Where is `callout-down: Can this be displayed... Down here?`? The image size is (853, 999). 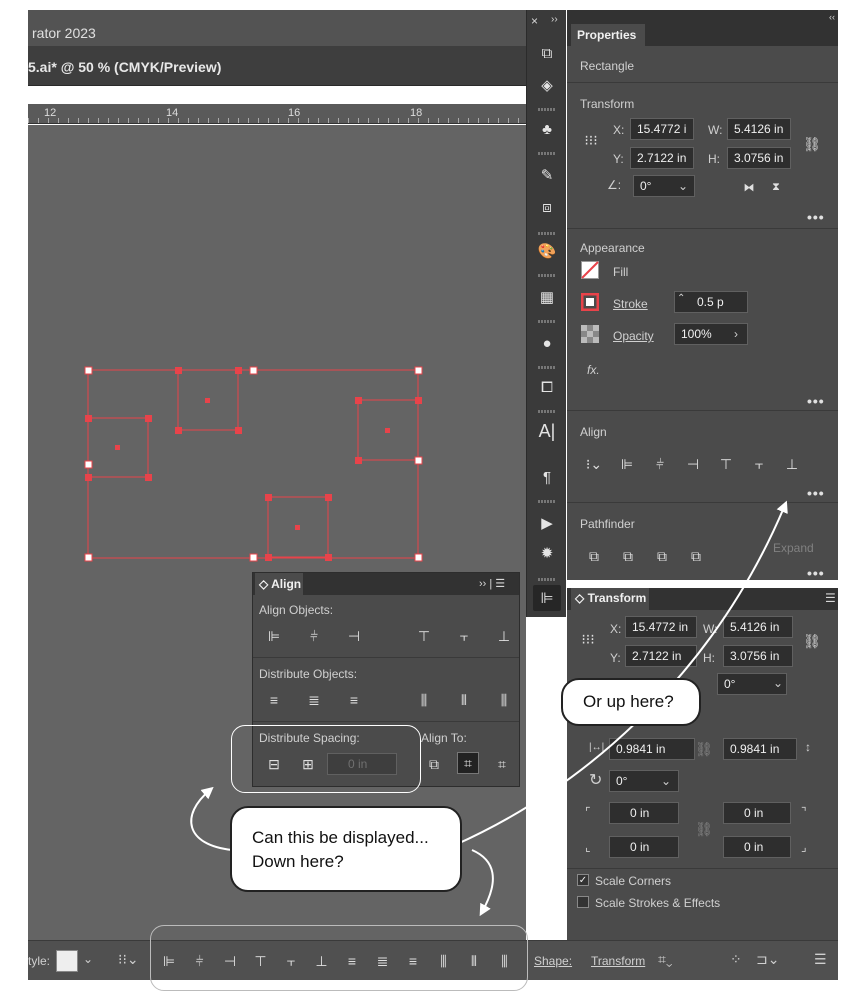 callout-down: Can this be displayed... Down here? is located at coordinates (346, 849).